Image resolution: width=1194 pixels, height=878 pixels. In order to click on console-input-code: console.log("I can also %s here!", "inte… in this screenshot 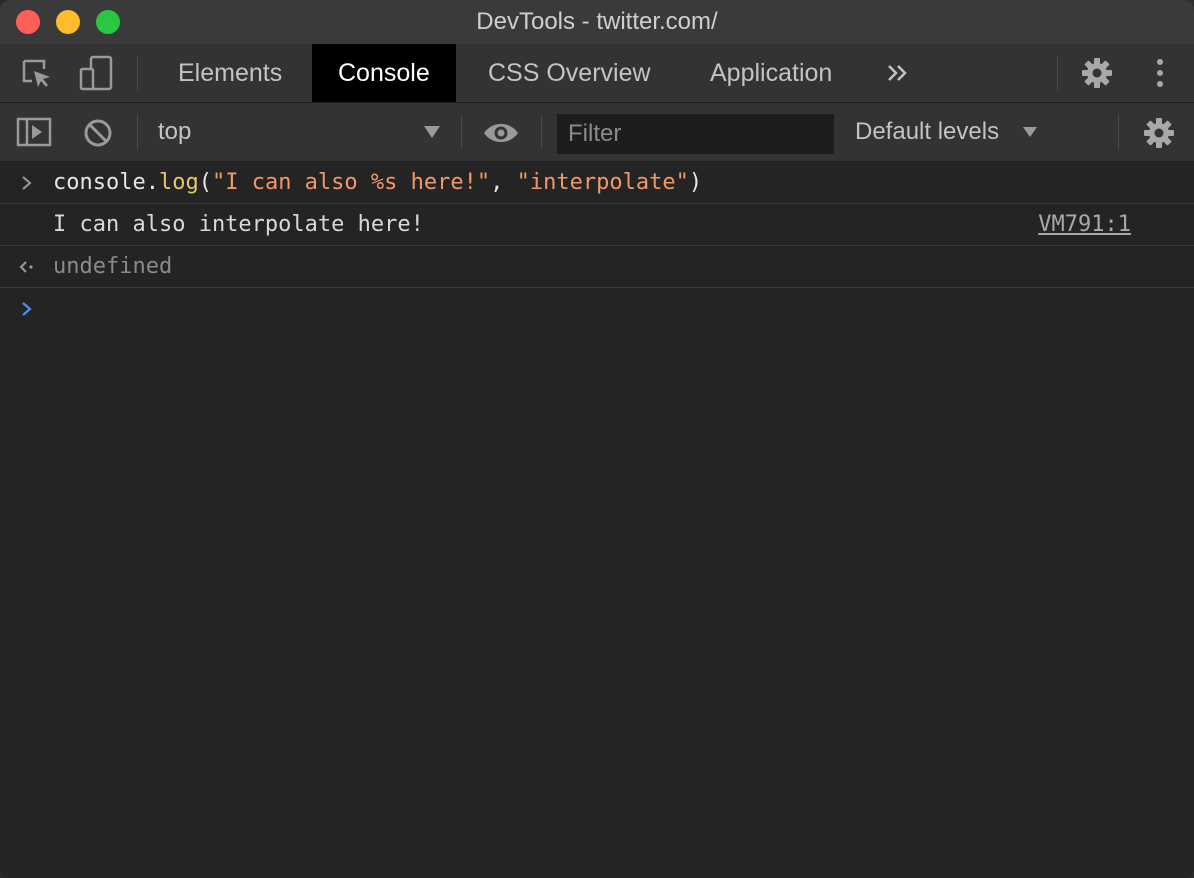, I will do `click(377, 182)`.